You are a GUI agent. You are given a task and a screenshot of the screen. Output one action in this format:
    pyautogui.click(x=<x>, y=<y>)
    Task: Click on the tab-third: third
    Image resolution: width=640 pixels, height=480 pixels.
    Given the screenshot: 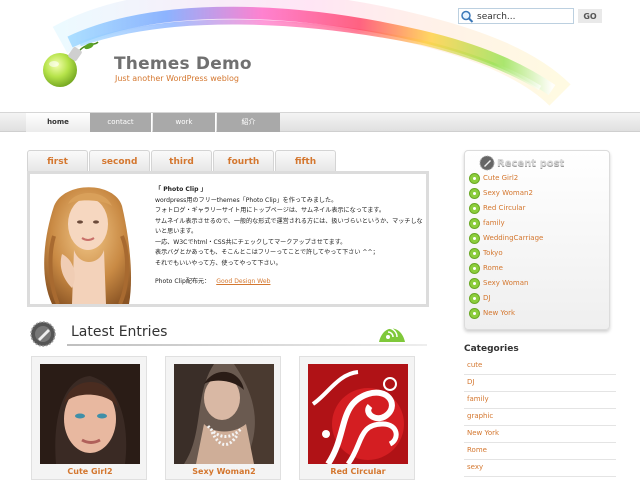 What is the action you would take?
    pyautogui.click(x=181, y=161)
    